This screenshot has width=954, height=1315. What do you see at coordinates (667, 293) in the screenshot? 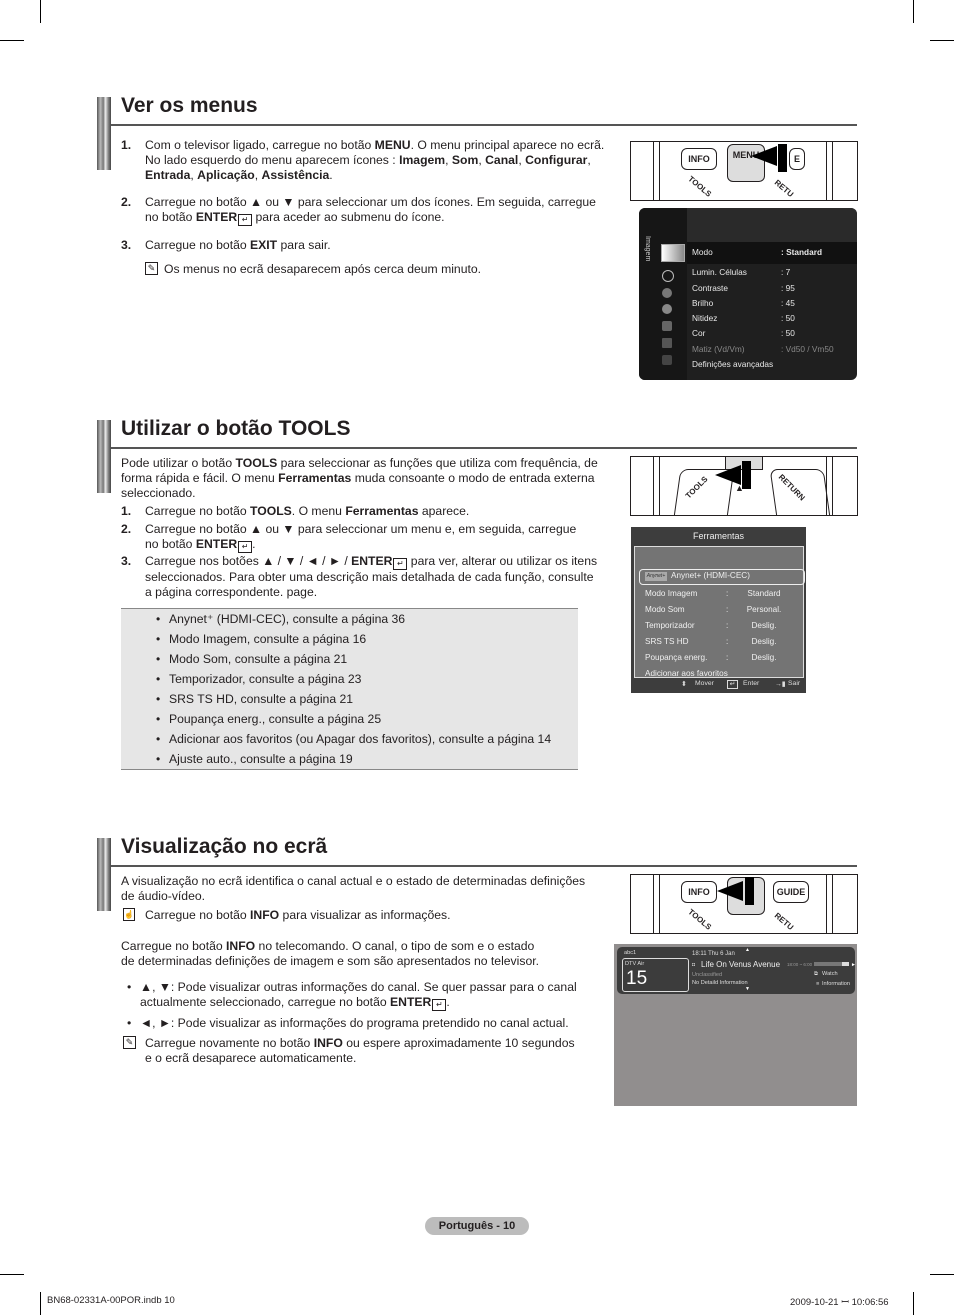
I see `channel-icon` at bounding box center [667, 293].